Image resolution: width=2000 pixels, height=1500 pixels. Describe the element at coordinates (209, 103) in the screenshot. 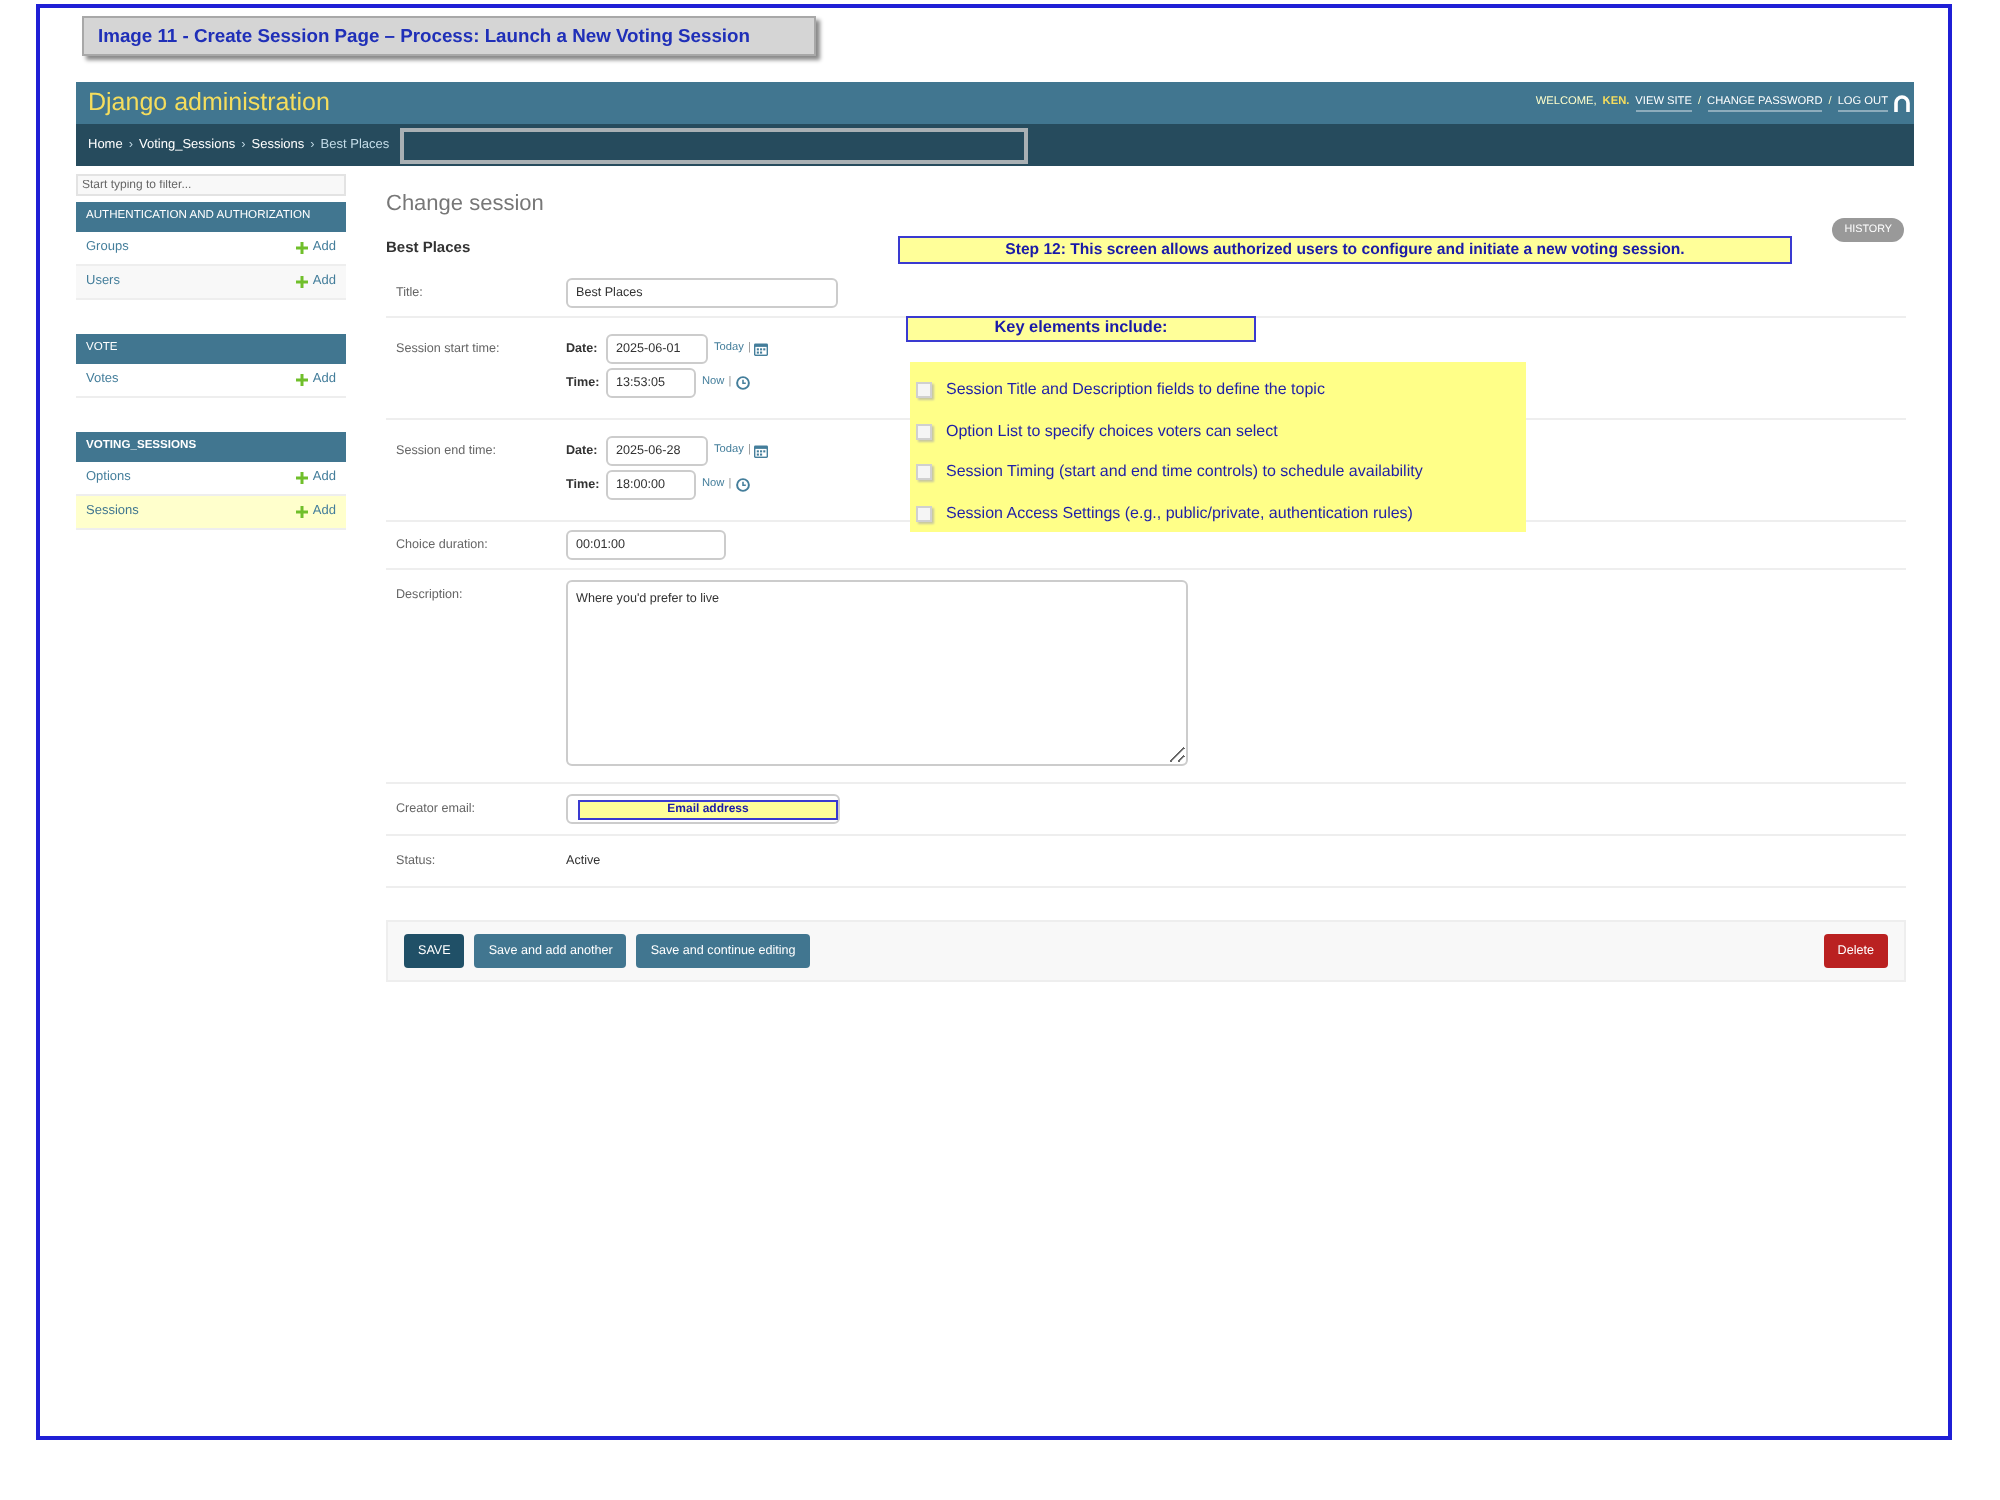

I see `site-title: Django administration` at that location.